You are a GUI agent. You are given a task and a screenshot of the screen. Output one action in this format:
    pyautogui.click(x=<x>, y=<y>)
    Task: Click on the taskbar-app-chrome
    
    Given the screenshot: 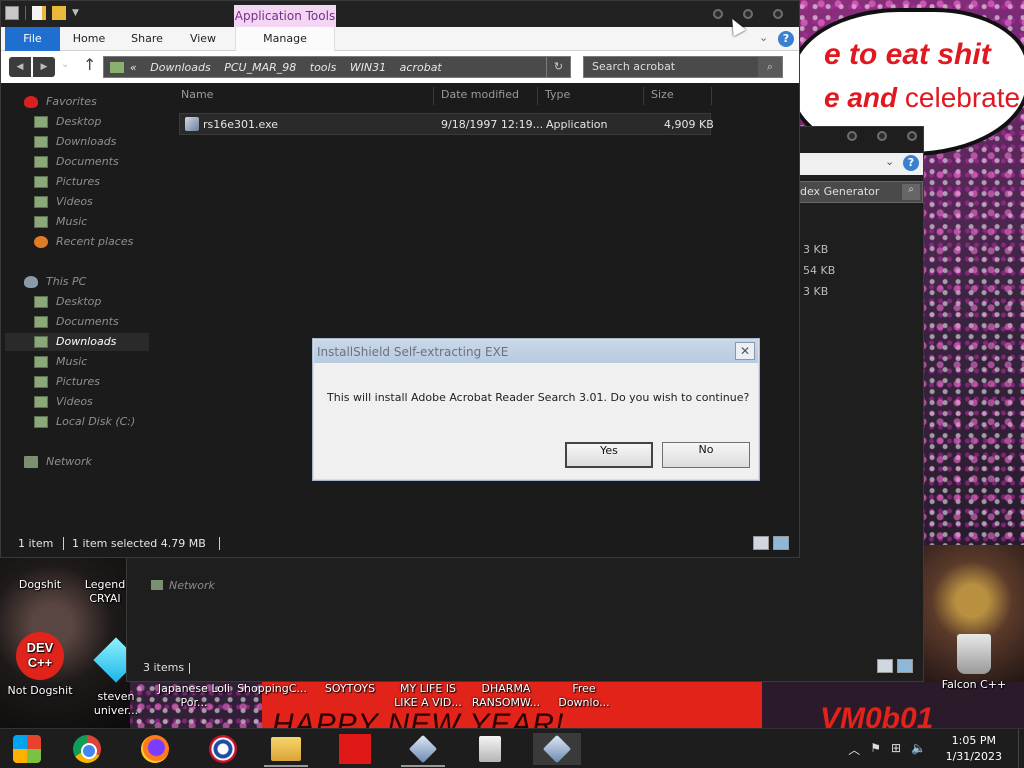 What is the action you would take?
    pyautogui.click(x=87, y=749)
    